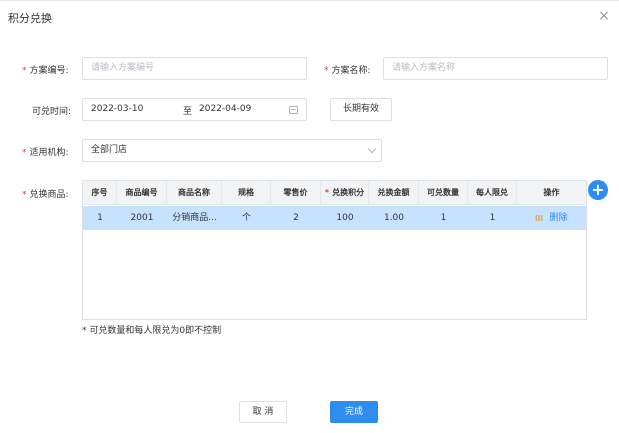  I want to click on goods-label: * 兑换商品:, so click(45, 193).